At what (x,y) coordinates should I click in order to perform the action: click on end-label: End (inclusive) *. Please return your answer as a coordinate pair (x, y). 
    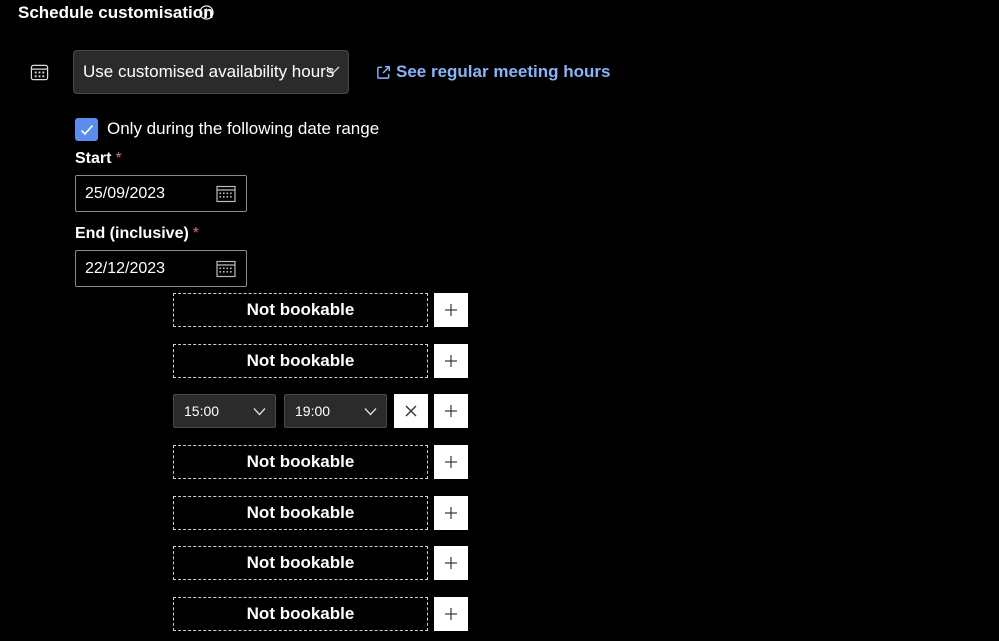
    Looking at the image, I should click on (137, 234).